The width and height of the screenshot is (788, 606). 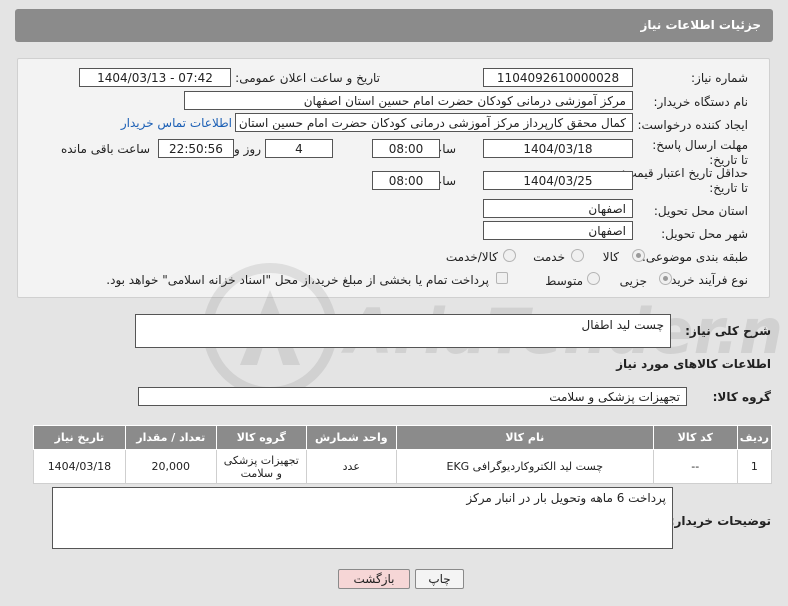 What do you see at coordinates (558, 208) in the screenshot?
I see `province-field: اصفهان` at bounding box center [558, 208].